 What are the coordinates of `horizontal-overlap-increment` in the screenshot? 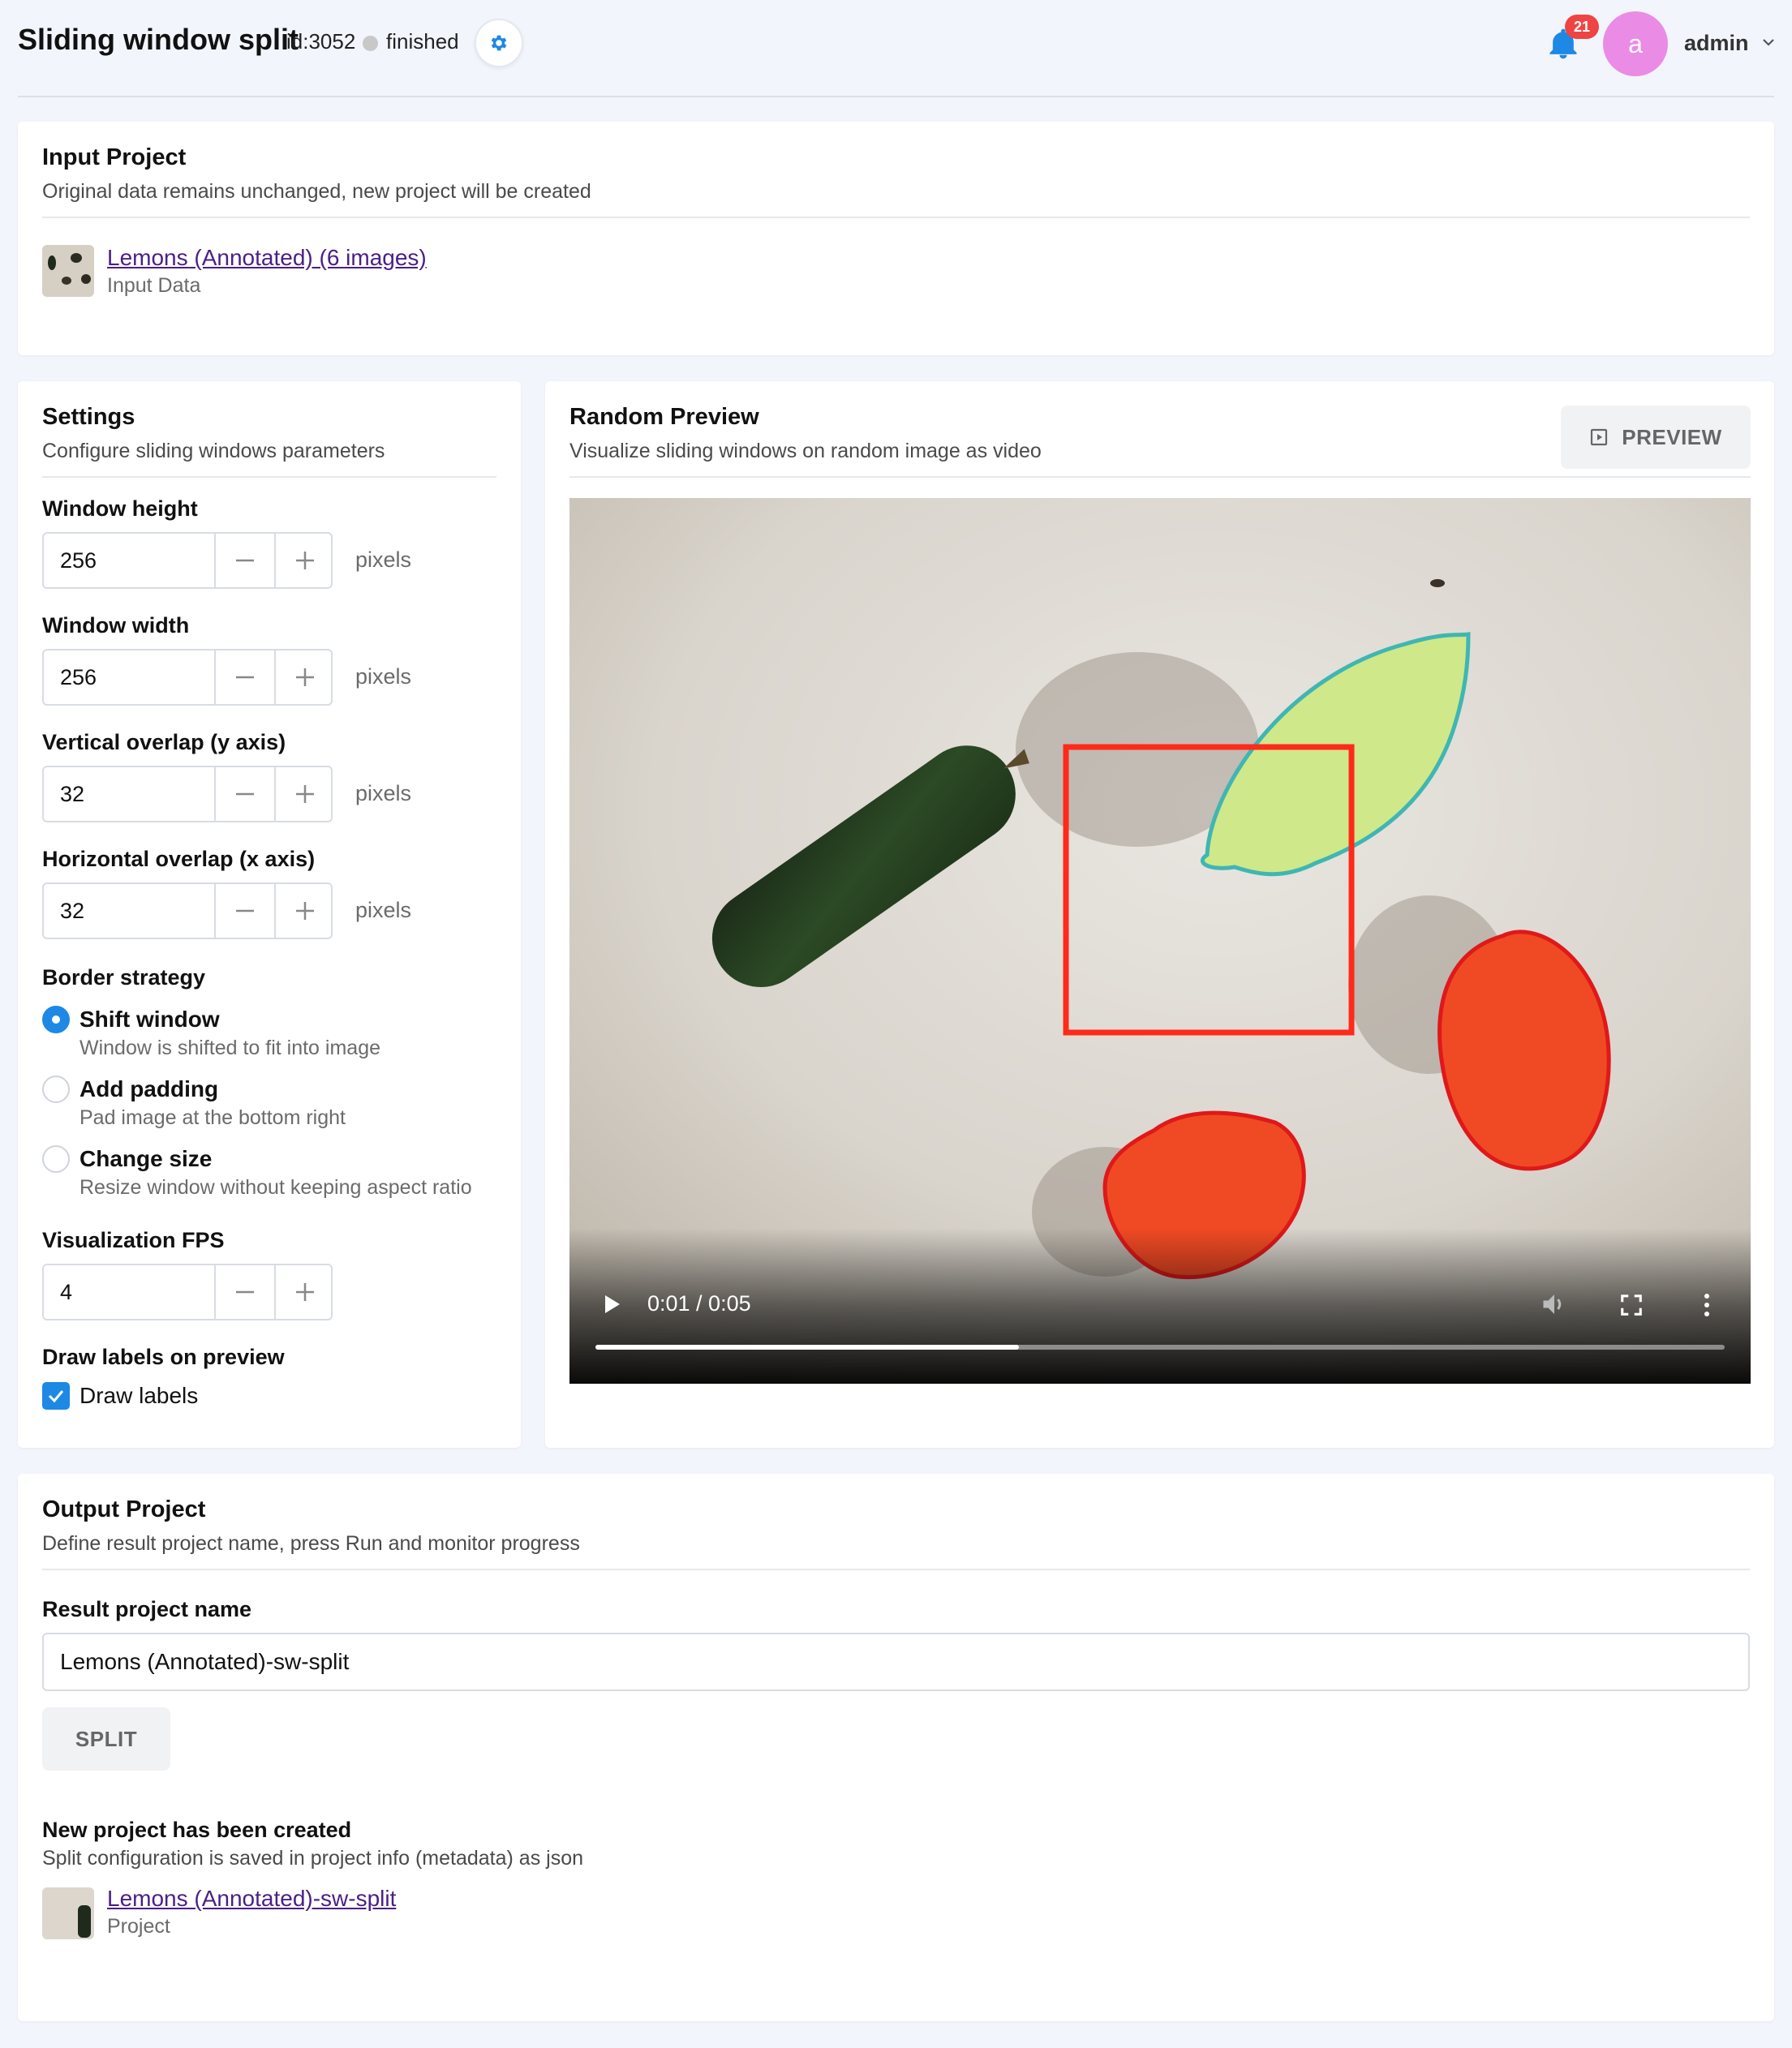 It's located at (304, 911).